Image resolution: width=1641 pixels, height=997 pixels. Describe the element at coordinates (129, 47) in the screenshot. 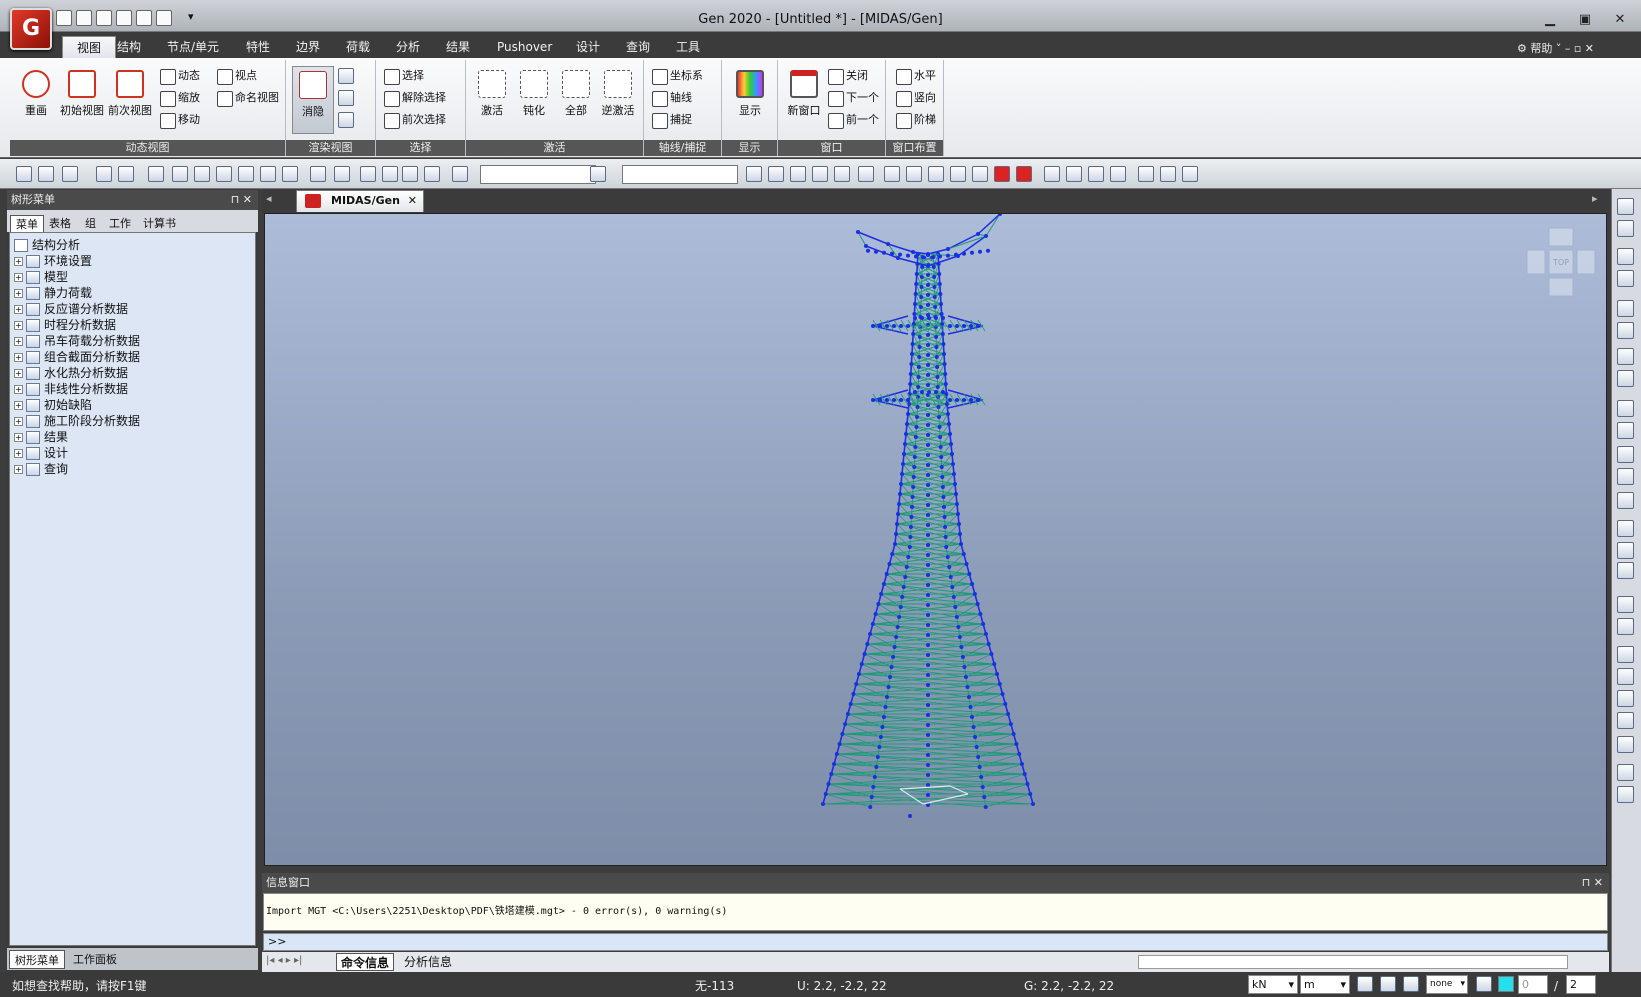

I see `tab-structure: 结构` at that location.